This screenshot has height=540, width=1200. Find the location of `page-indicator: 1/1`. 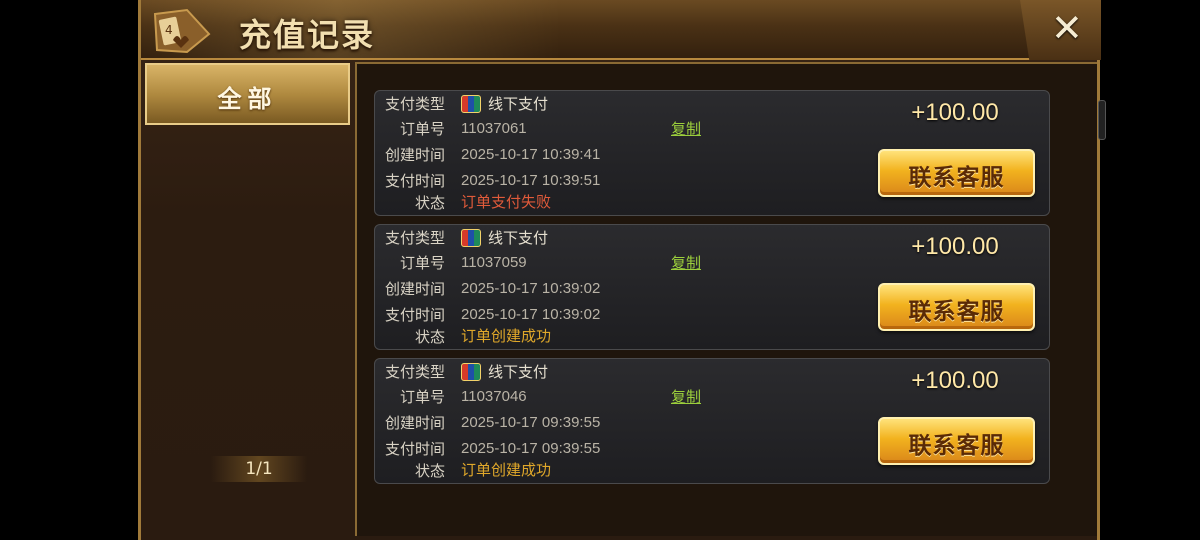

page-indicator: 1/1 is located at coordinates (259, 469).